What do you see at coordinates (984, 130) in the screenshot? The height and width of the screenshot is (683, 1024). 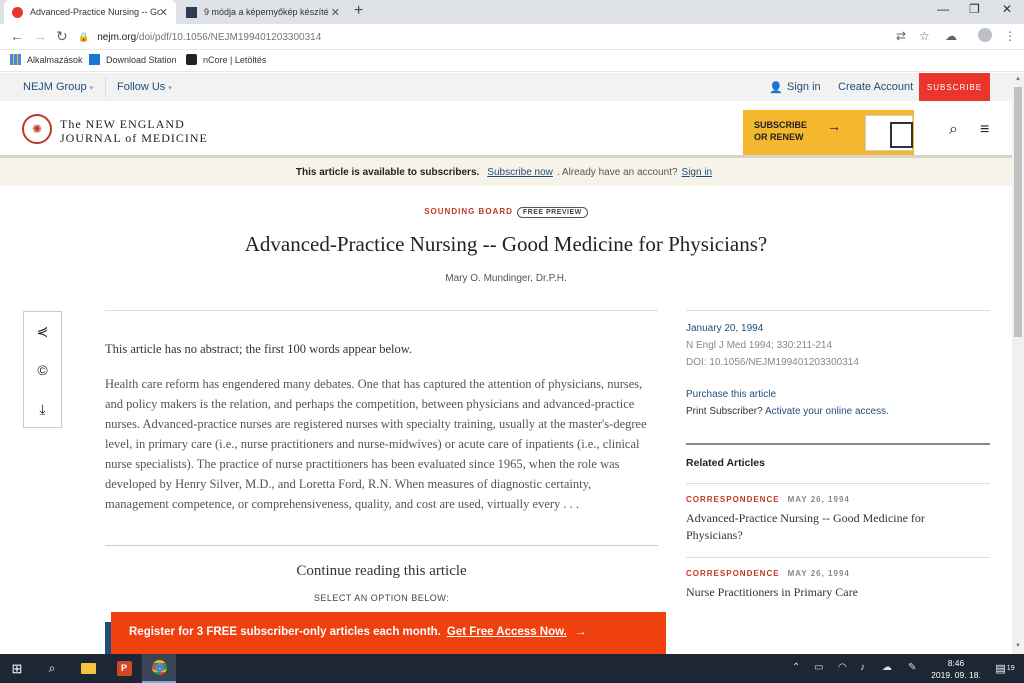 I see `hamburger-menu-icon: ≡` at bounding box center [984, 130].